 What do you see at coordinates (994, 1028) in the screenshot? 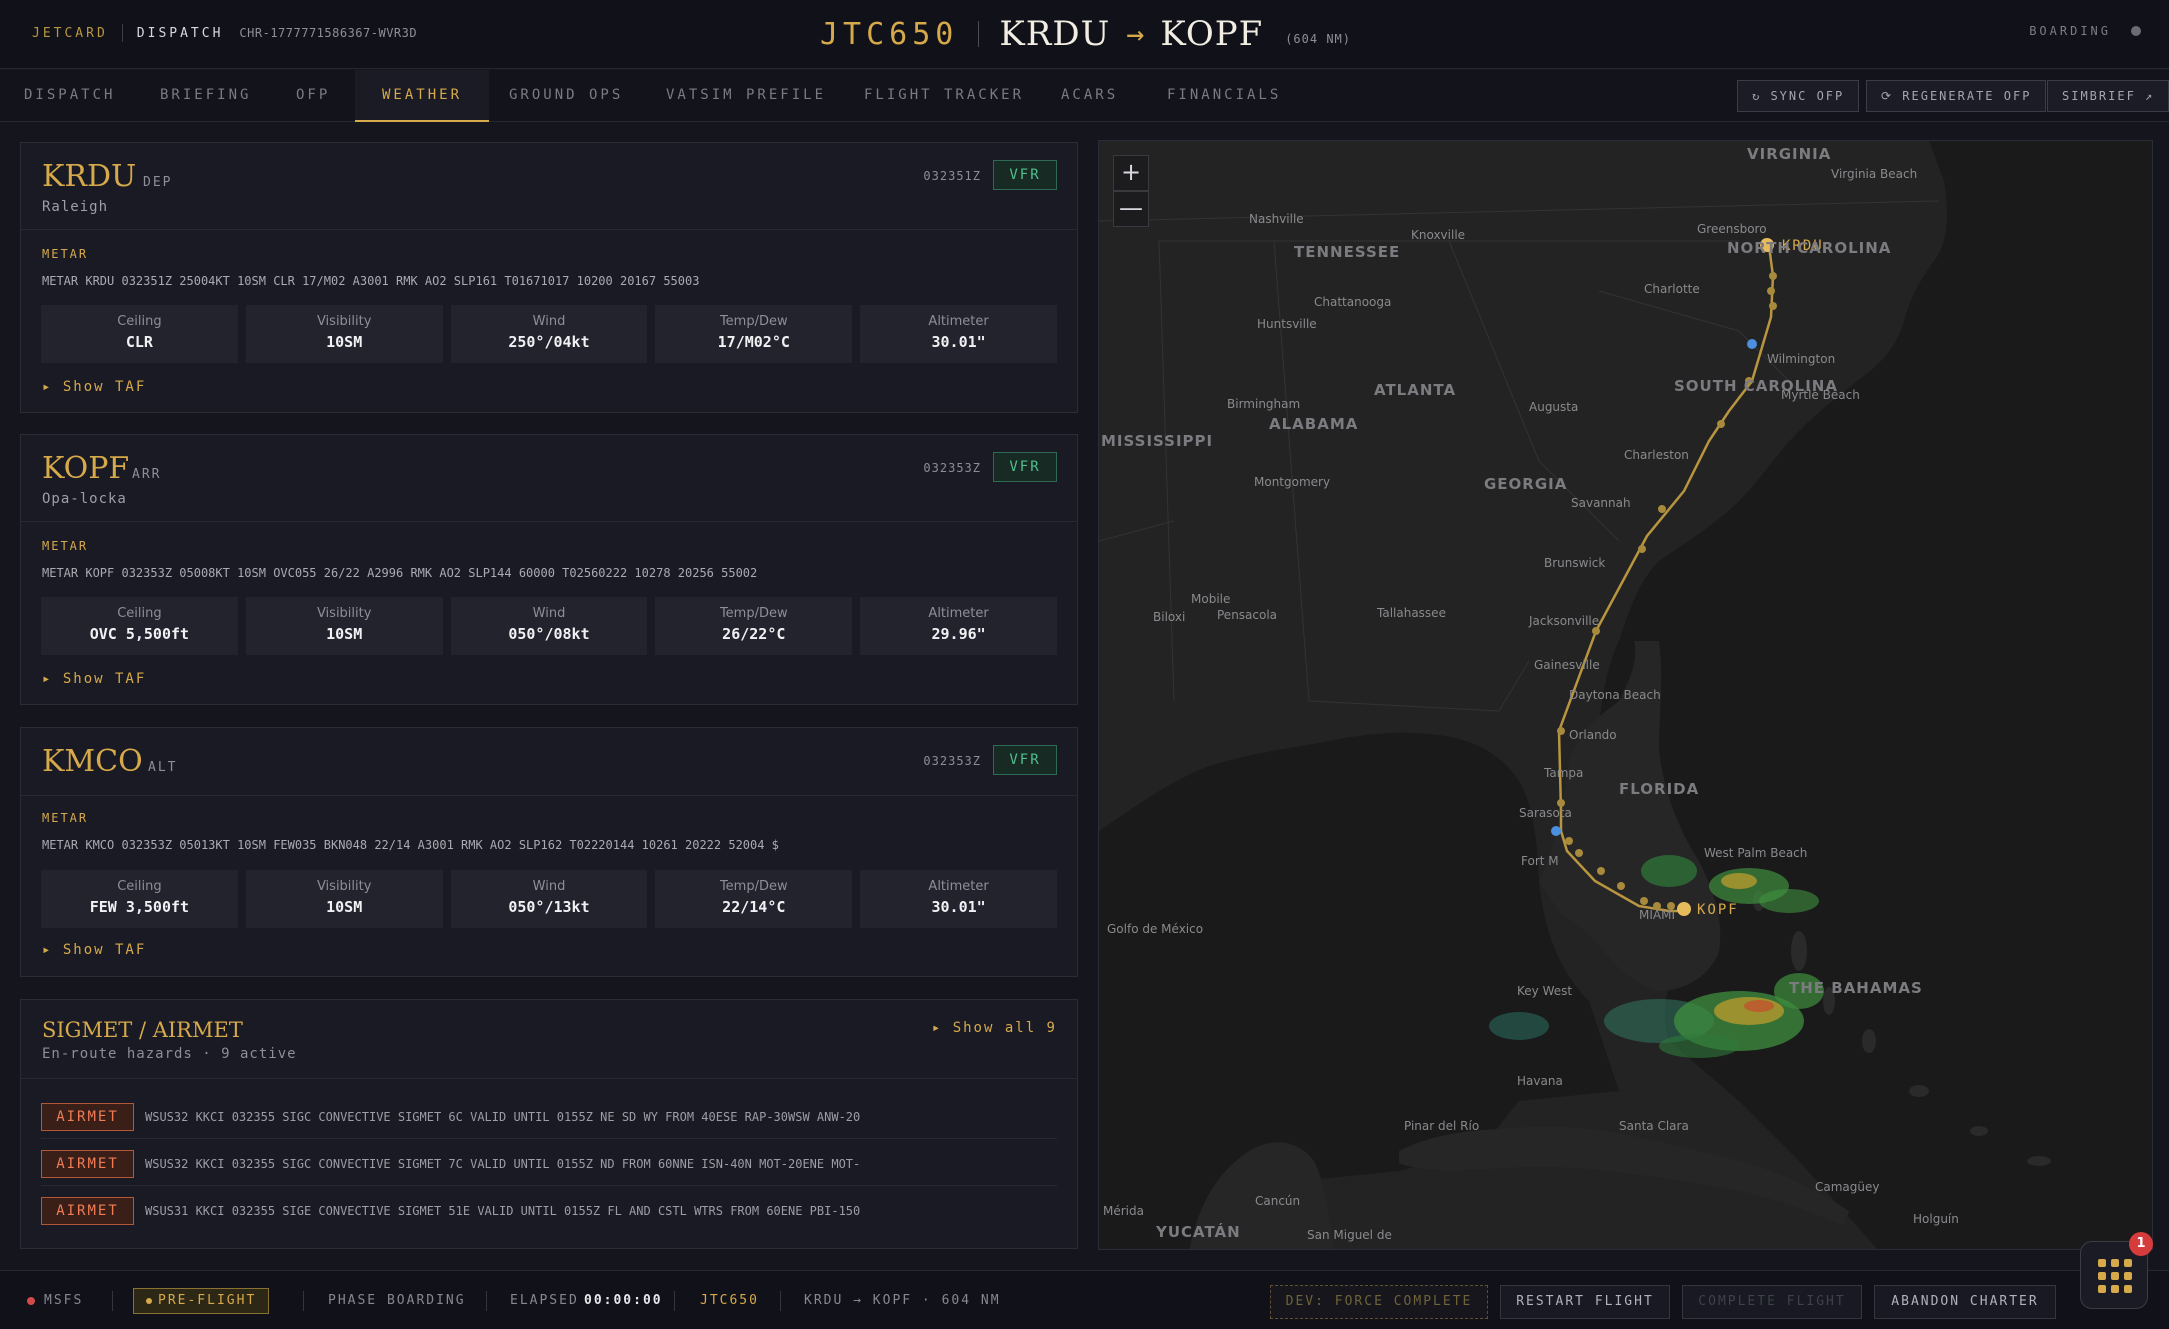
I see `show-all-hazards-toggle: ▸ Show all 9` at bounding box center [994, 1028].